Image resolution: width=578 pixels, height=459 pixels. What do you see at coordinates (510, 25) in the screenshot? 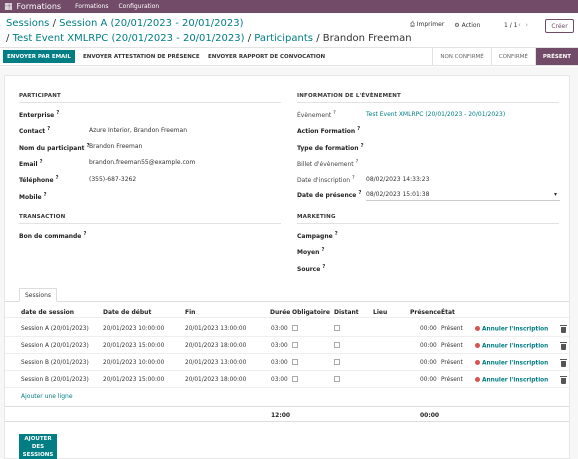
I see `pager-value: 1 / 1` at bounding box center [510, 25].